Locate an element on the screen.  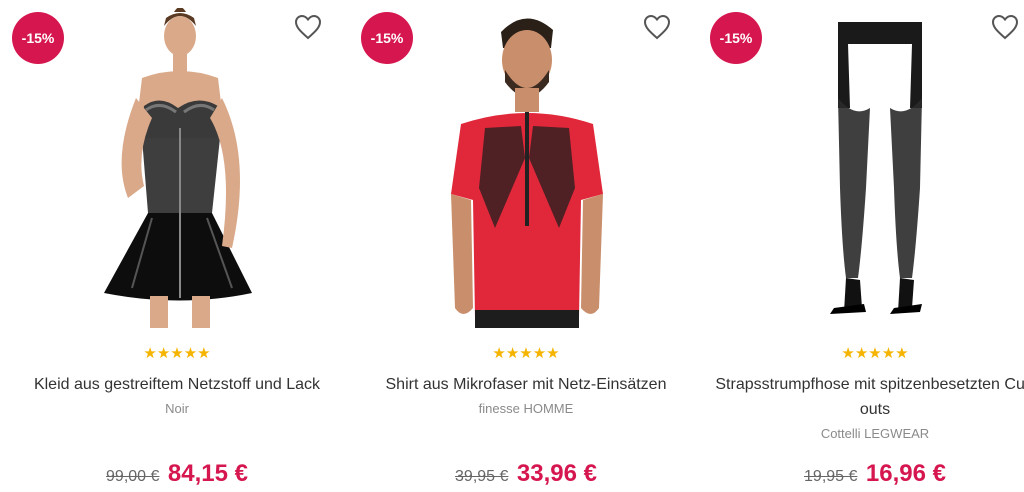
price-block: 19,95 € 16,96 € is located at coordinates (867, 474).